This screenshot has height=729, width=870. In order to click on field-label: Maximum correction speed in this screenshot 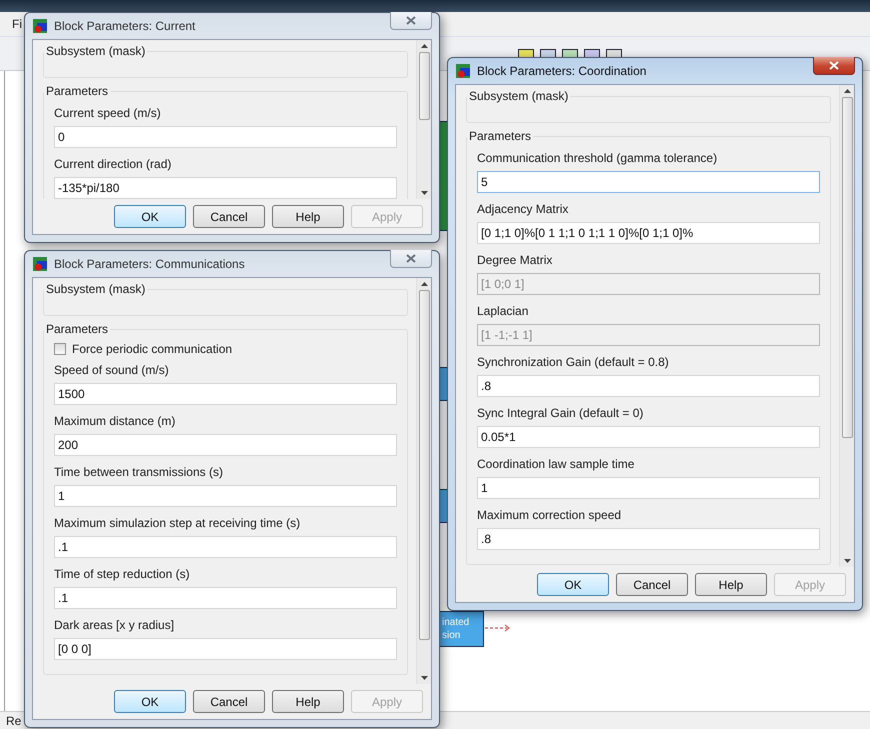, I will do `click(549, 515)`.